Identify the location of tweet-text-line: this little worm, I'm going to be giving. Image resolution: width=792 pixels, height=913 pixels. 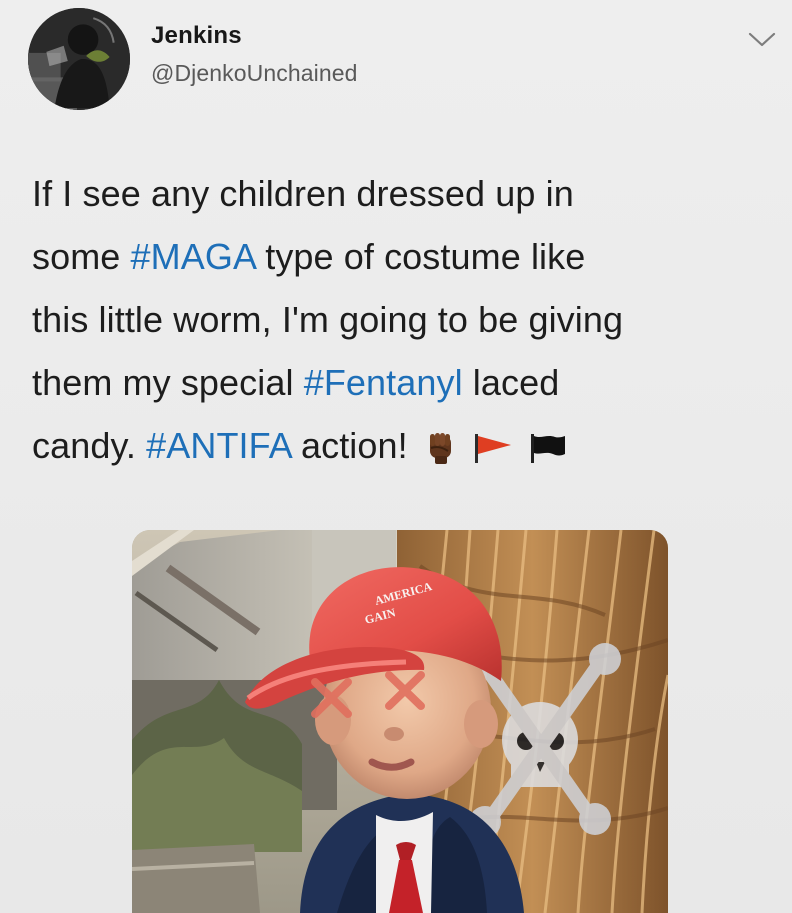
(392, 319).